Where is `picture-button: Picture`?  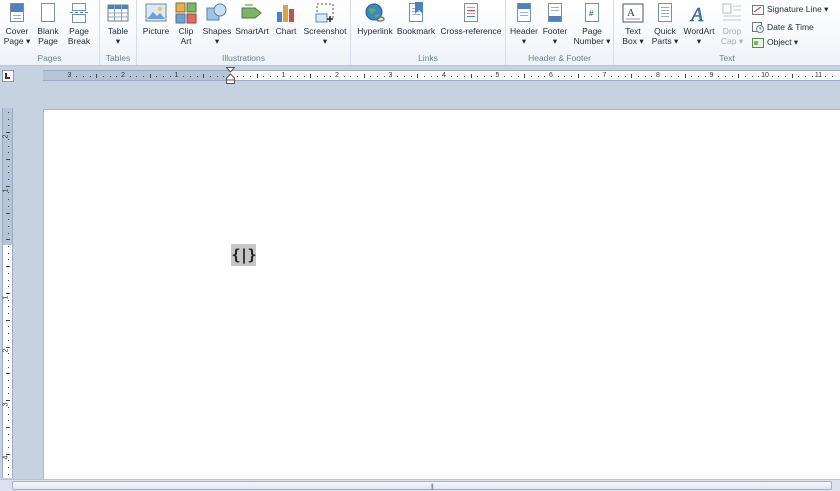
picture-button: Picture is located at coordinates (156, 27).